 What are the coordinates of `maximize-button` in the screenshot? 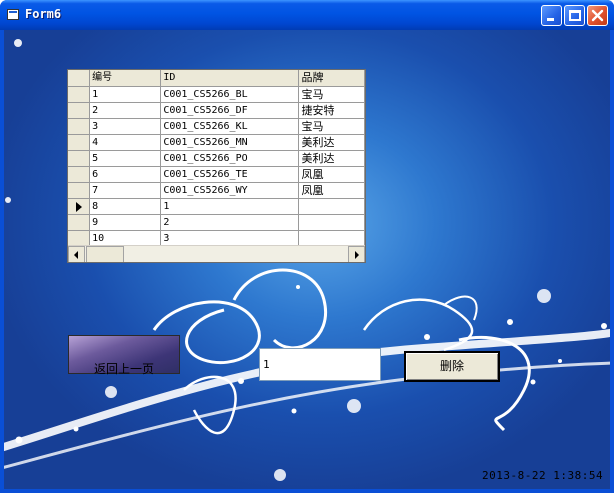 It's located at (574, 15).